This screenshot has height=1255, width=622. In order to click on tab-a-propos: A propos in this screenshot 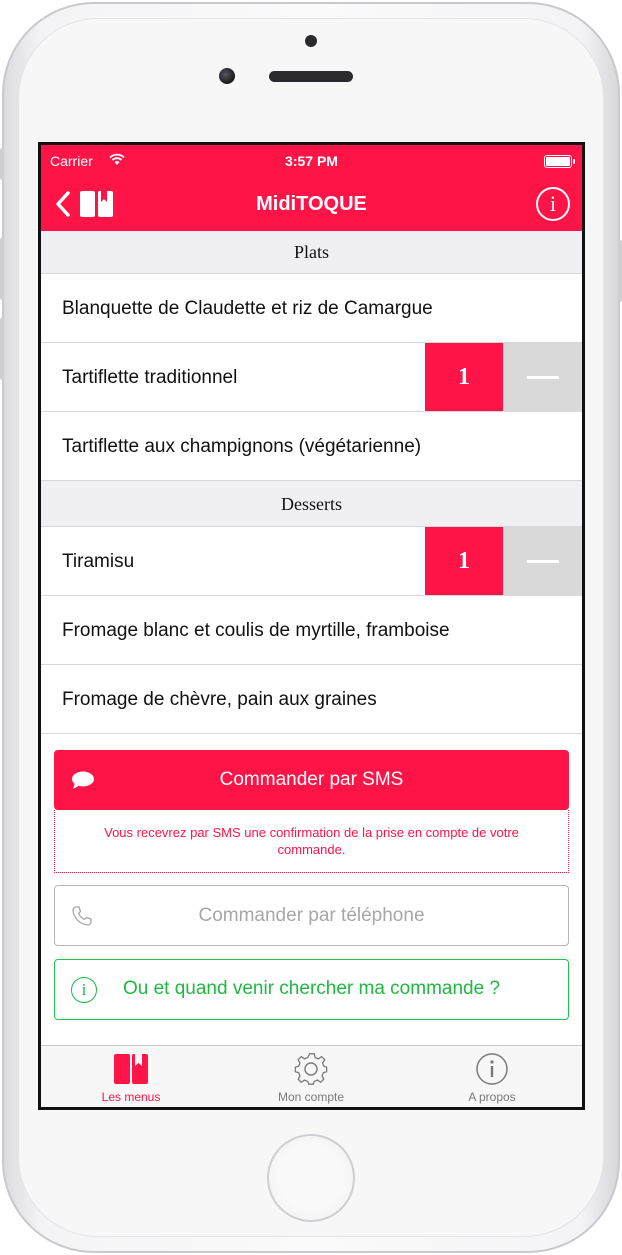, I will do `click(492, 1076)`.